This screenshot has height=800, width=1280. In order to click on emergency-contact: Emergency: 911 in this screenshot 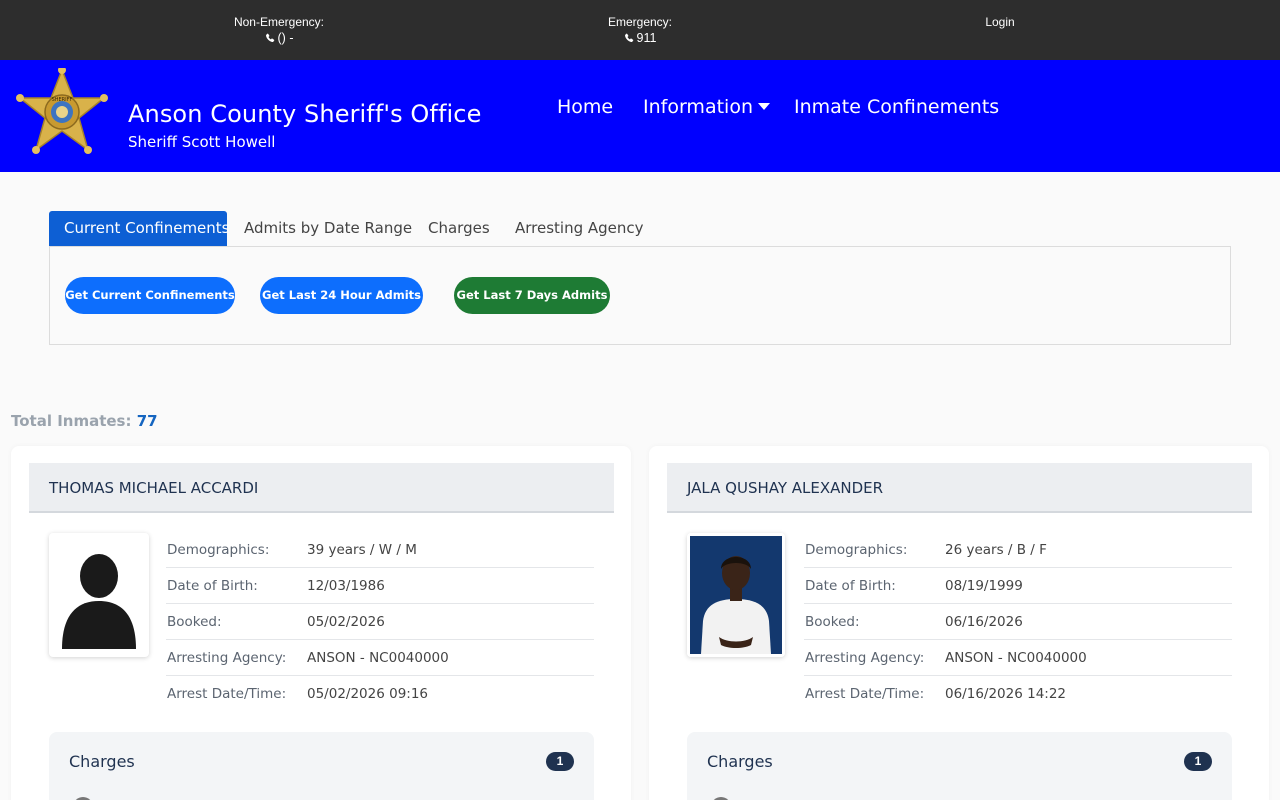, I will do `click(640, 30)`.